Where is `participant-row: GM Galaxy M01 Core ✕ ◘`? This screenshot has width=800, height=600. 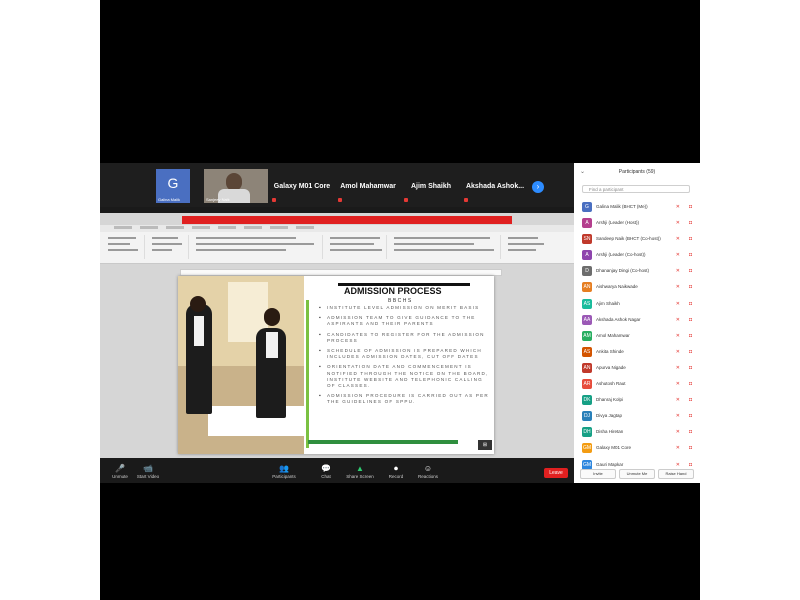 participant-row: GM Galaxy M01 Core ✕ ◘ is located at coordinates (637, 448).